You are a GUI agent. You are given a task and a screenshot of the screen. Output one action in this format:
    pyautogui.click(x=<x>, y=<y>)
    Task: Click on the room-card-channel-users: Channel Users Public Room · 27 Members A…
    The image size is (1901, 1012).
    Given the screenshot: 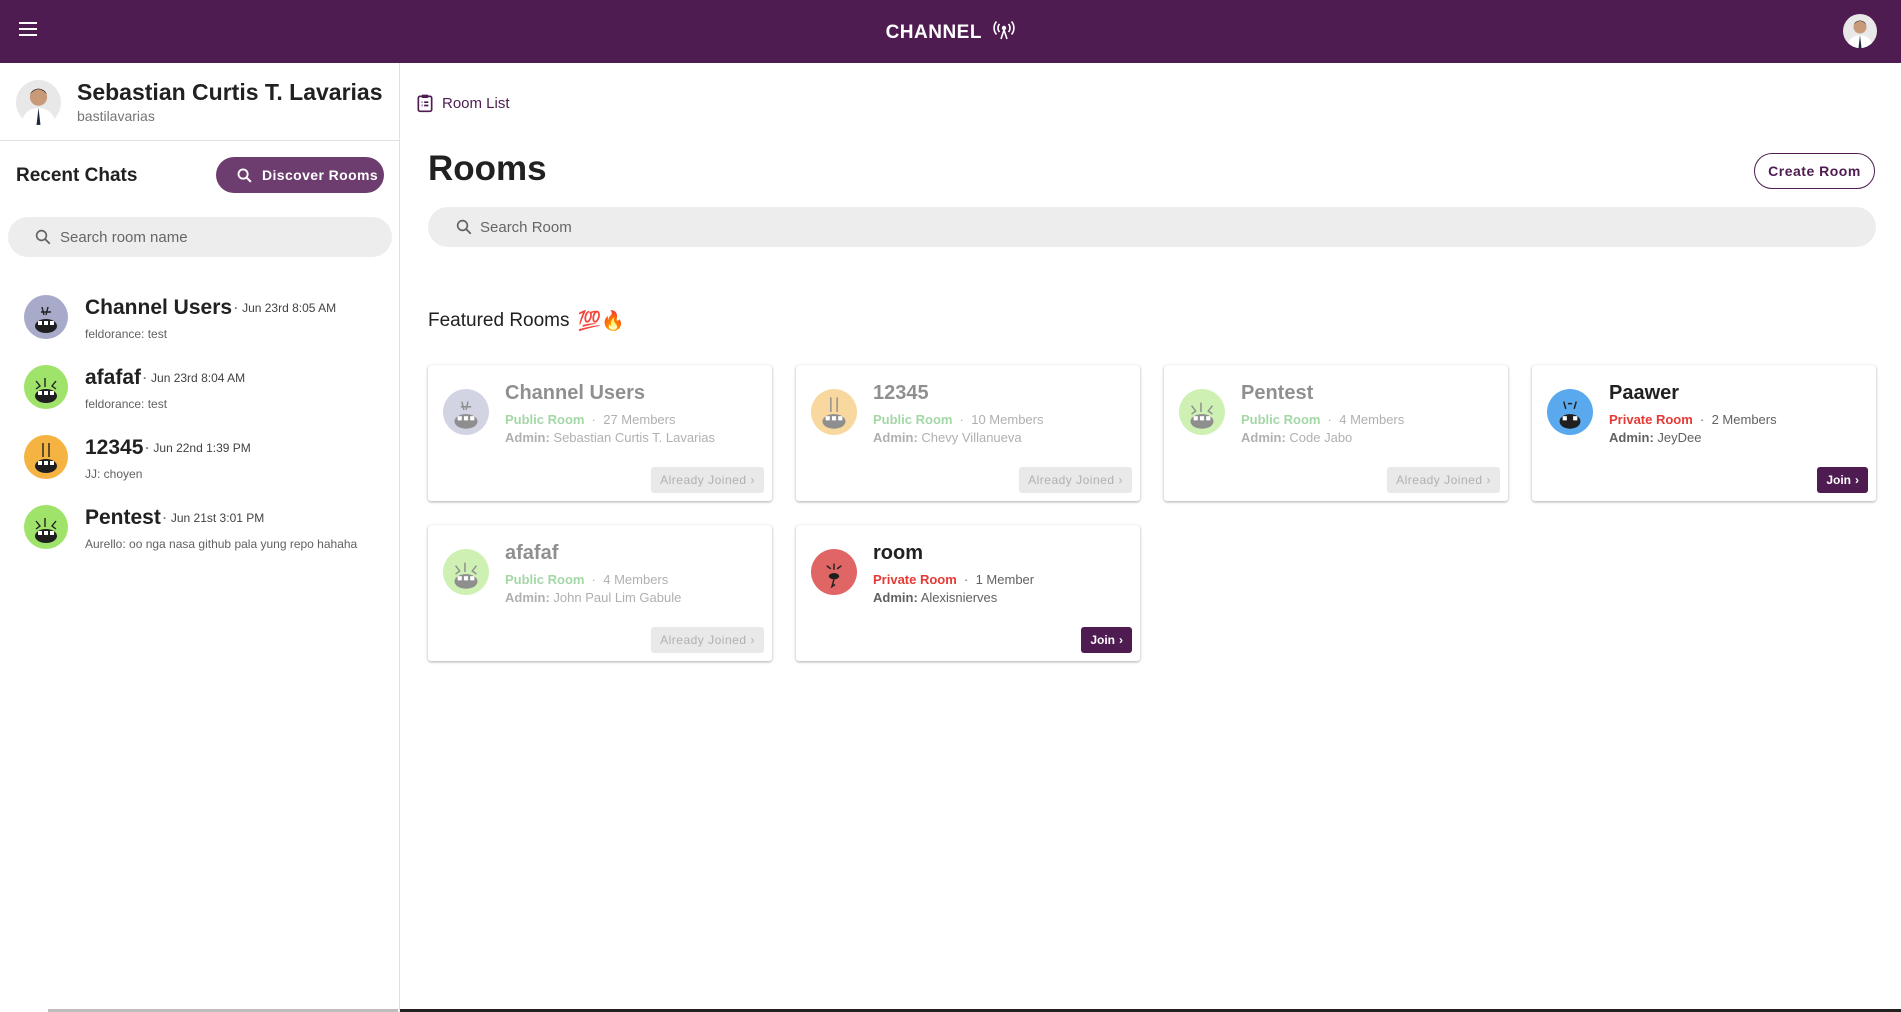 What is the action you would take?
    pyautogui.click(x=600, y=433)
    